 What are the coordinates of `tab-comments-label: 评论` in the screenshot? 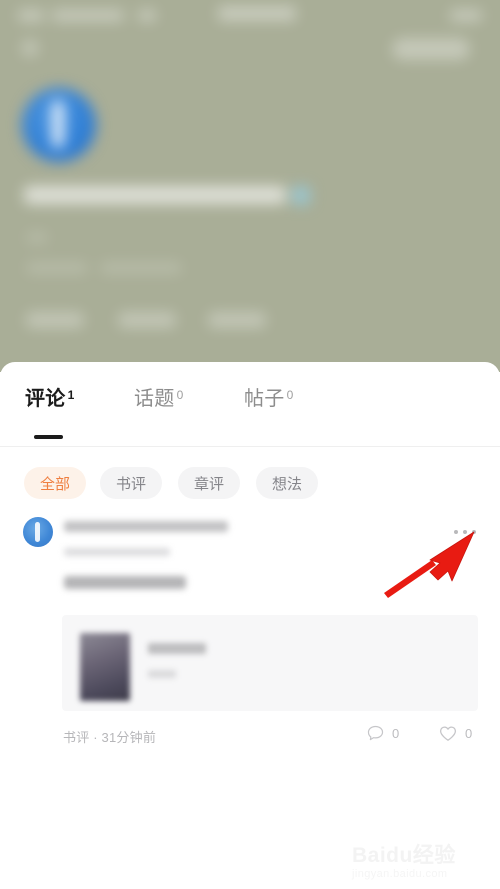 It's located at (45, 399).